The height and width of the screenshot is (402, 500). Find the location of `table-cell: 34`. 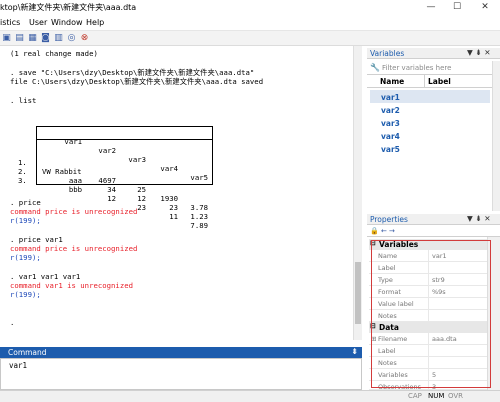

table-cell: 34 is located at coordinates (111, 189).